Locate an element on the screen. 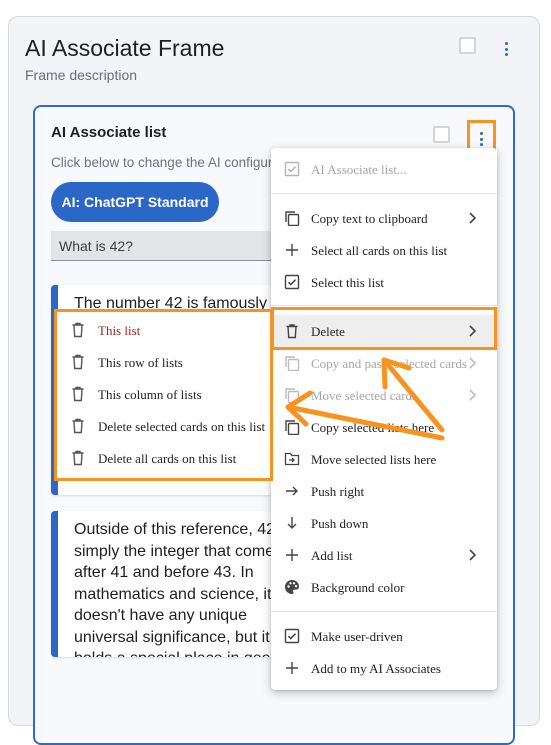 Image resolution: width=551 pixels, height=745 pixels. arrow-to-delete is located at coordinates (413, 395).